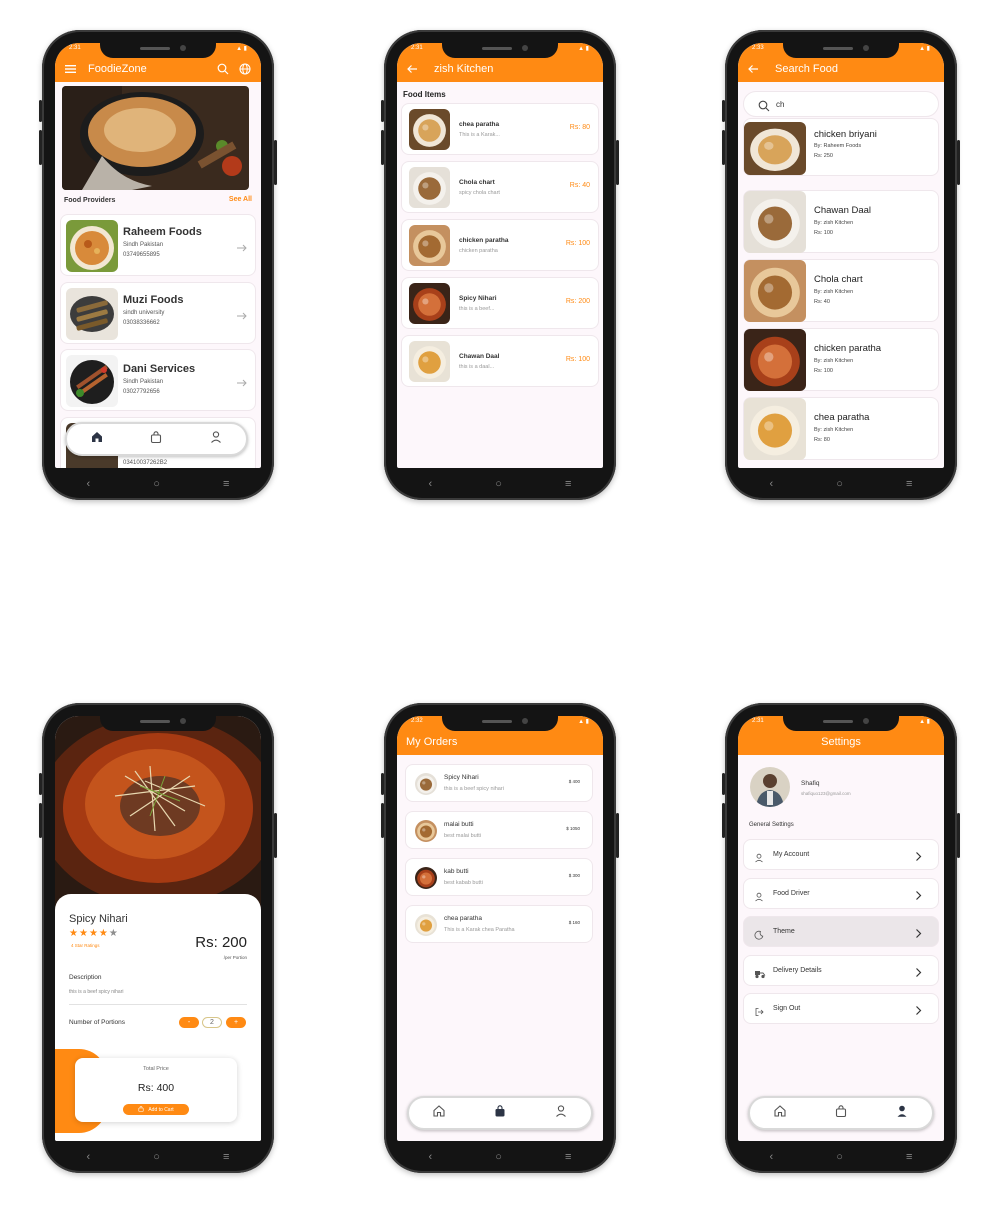 The width and height of the screenshot is (1000, 1212). Describe the element at coordinates (464, 69) in the screenshot. I see `page-title: zish Kitchen` at that location.